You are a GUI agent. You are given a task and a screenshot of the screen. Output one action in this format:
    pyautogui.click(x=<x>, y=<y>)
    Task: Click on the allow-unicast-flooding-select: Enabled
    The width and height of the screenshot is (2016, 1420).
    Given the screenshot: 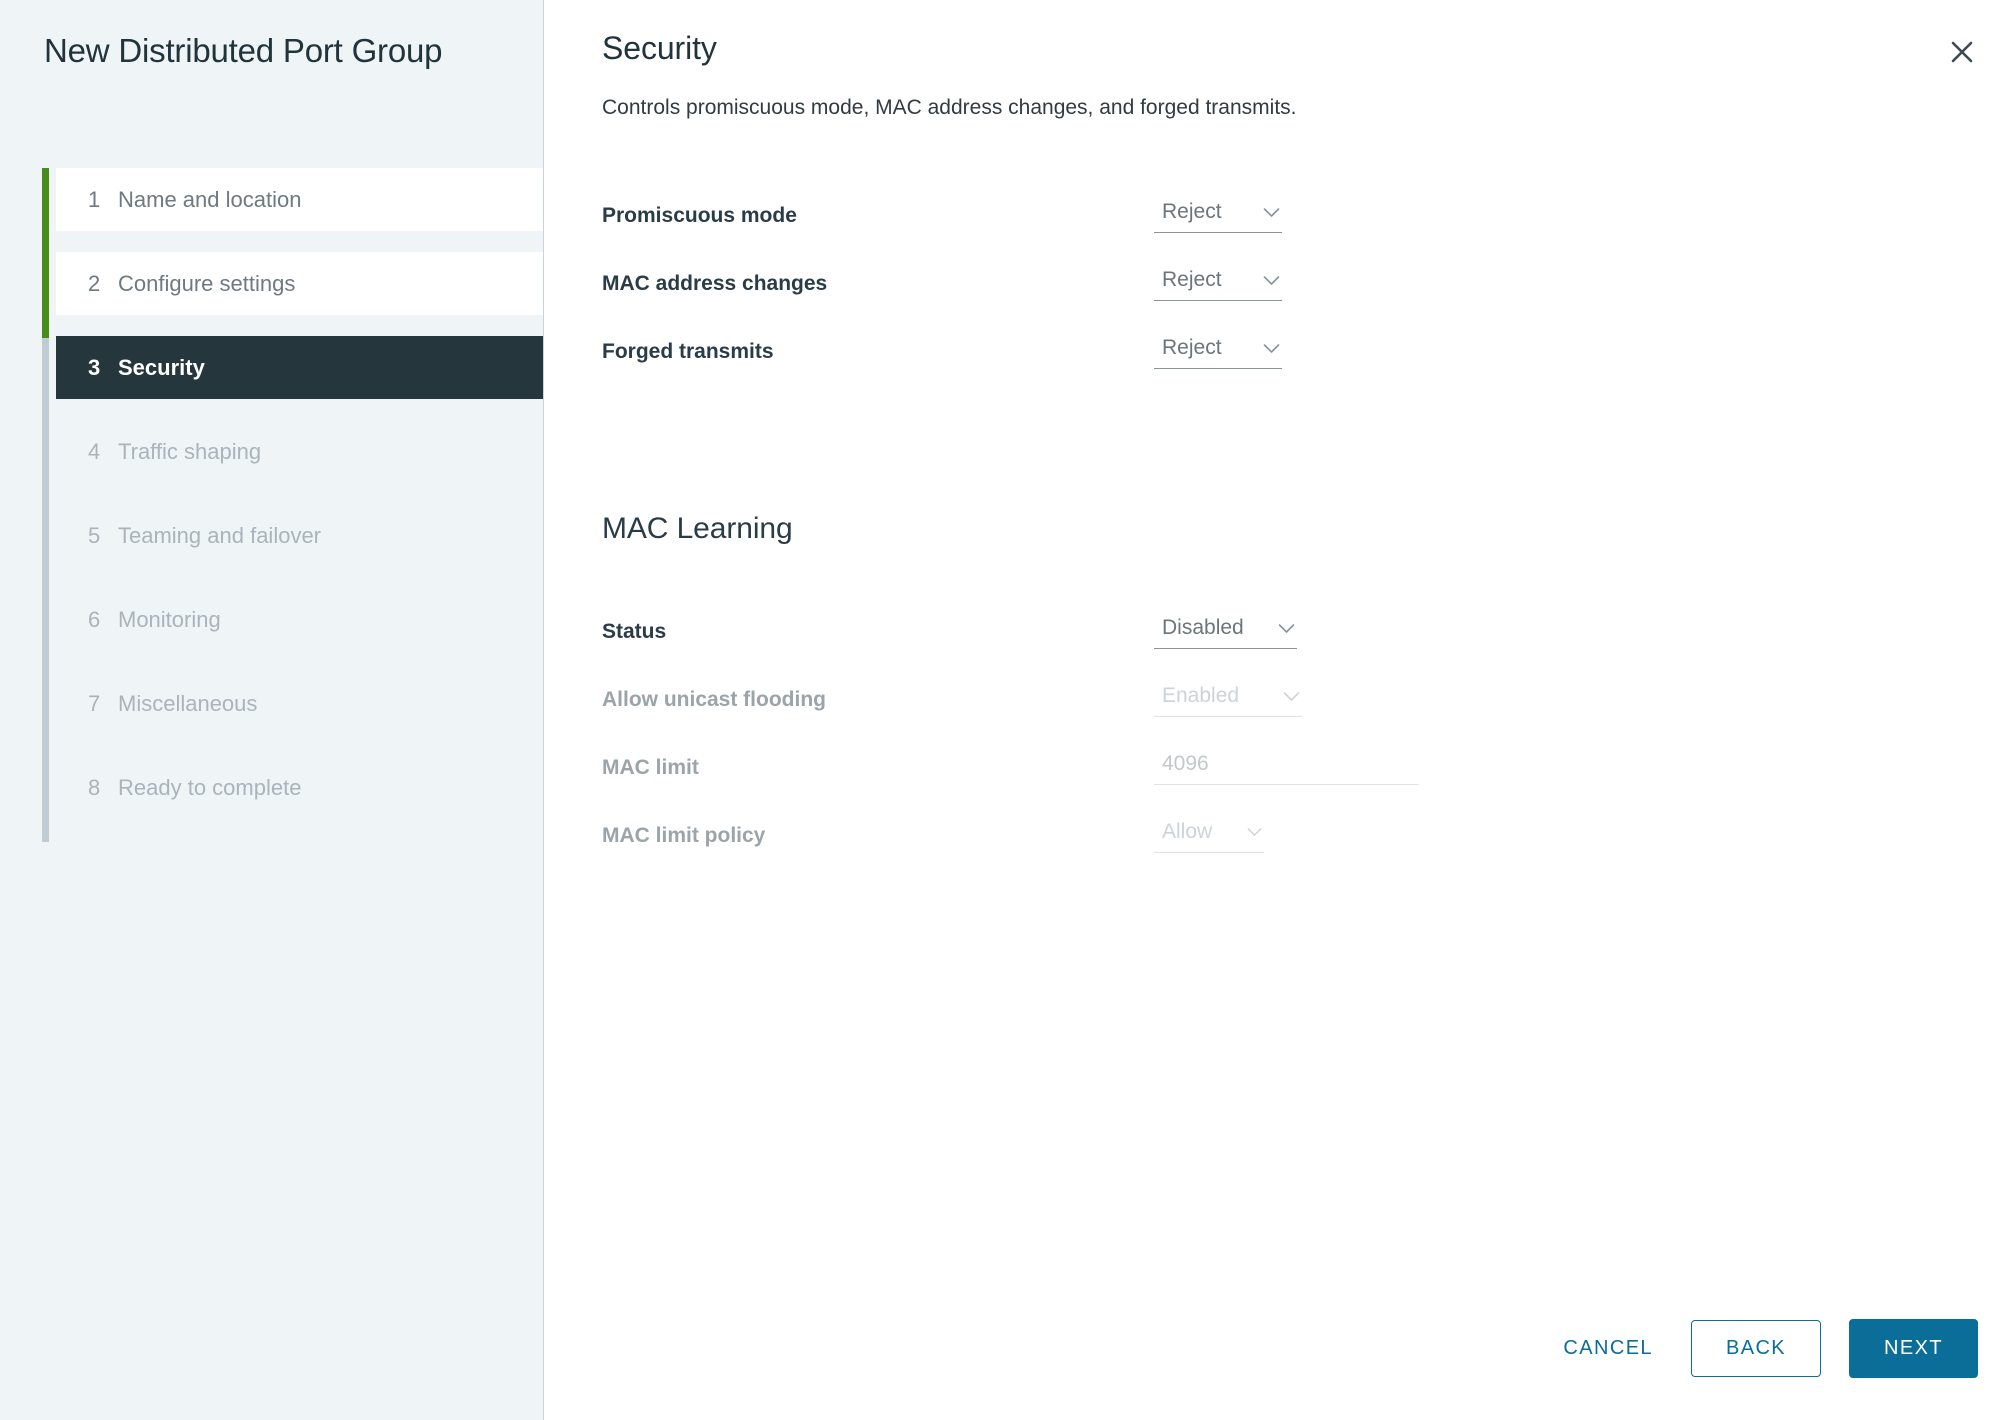 What is the action you would take?
    pyautogui.click(x=1228, y=700)
    